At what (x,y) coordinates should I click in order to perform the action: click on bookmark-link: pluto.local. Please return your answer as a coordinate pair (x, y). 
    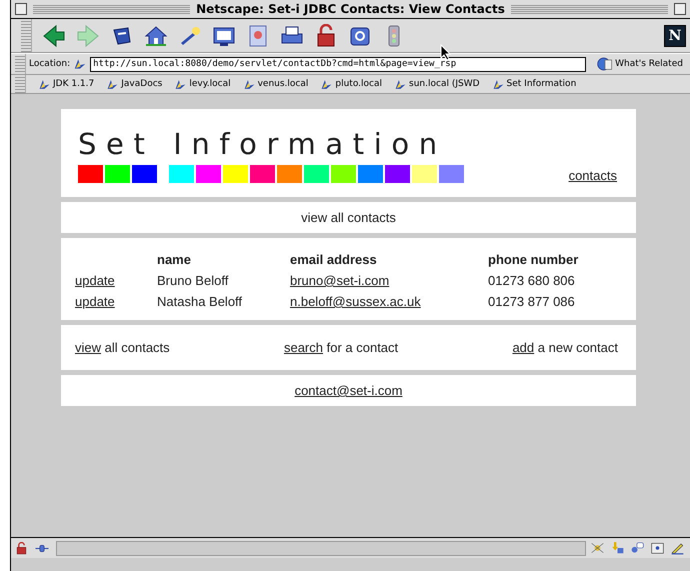
    Looking at the image, I should click on (358, 84).